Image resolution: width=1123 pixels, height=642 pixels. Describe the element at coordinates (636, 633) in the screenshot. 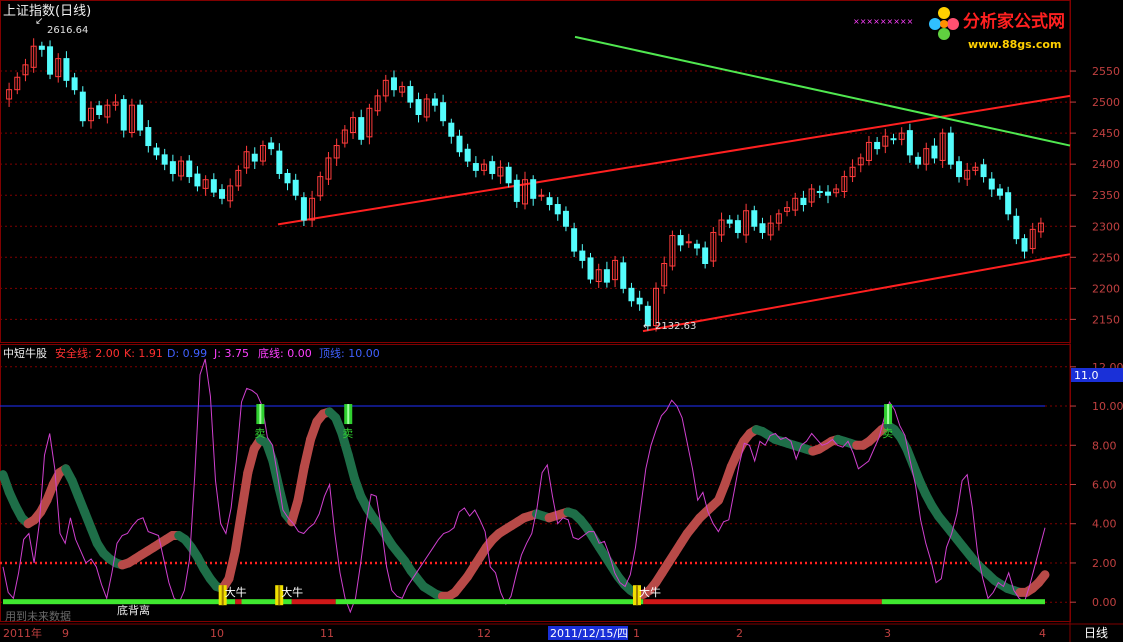

I see `x-label-1: 1` at that location.